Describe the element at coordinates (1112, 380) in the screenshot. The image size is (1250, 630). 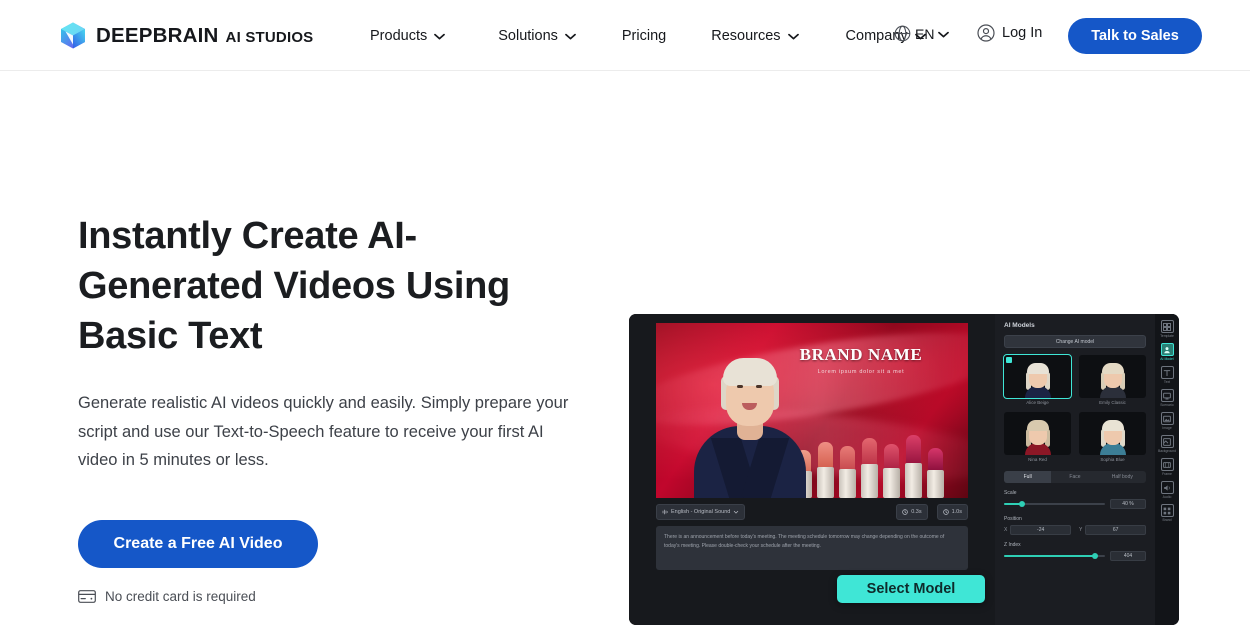
I see `ai-model-card-1: Emily Classic` at that location.